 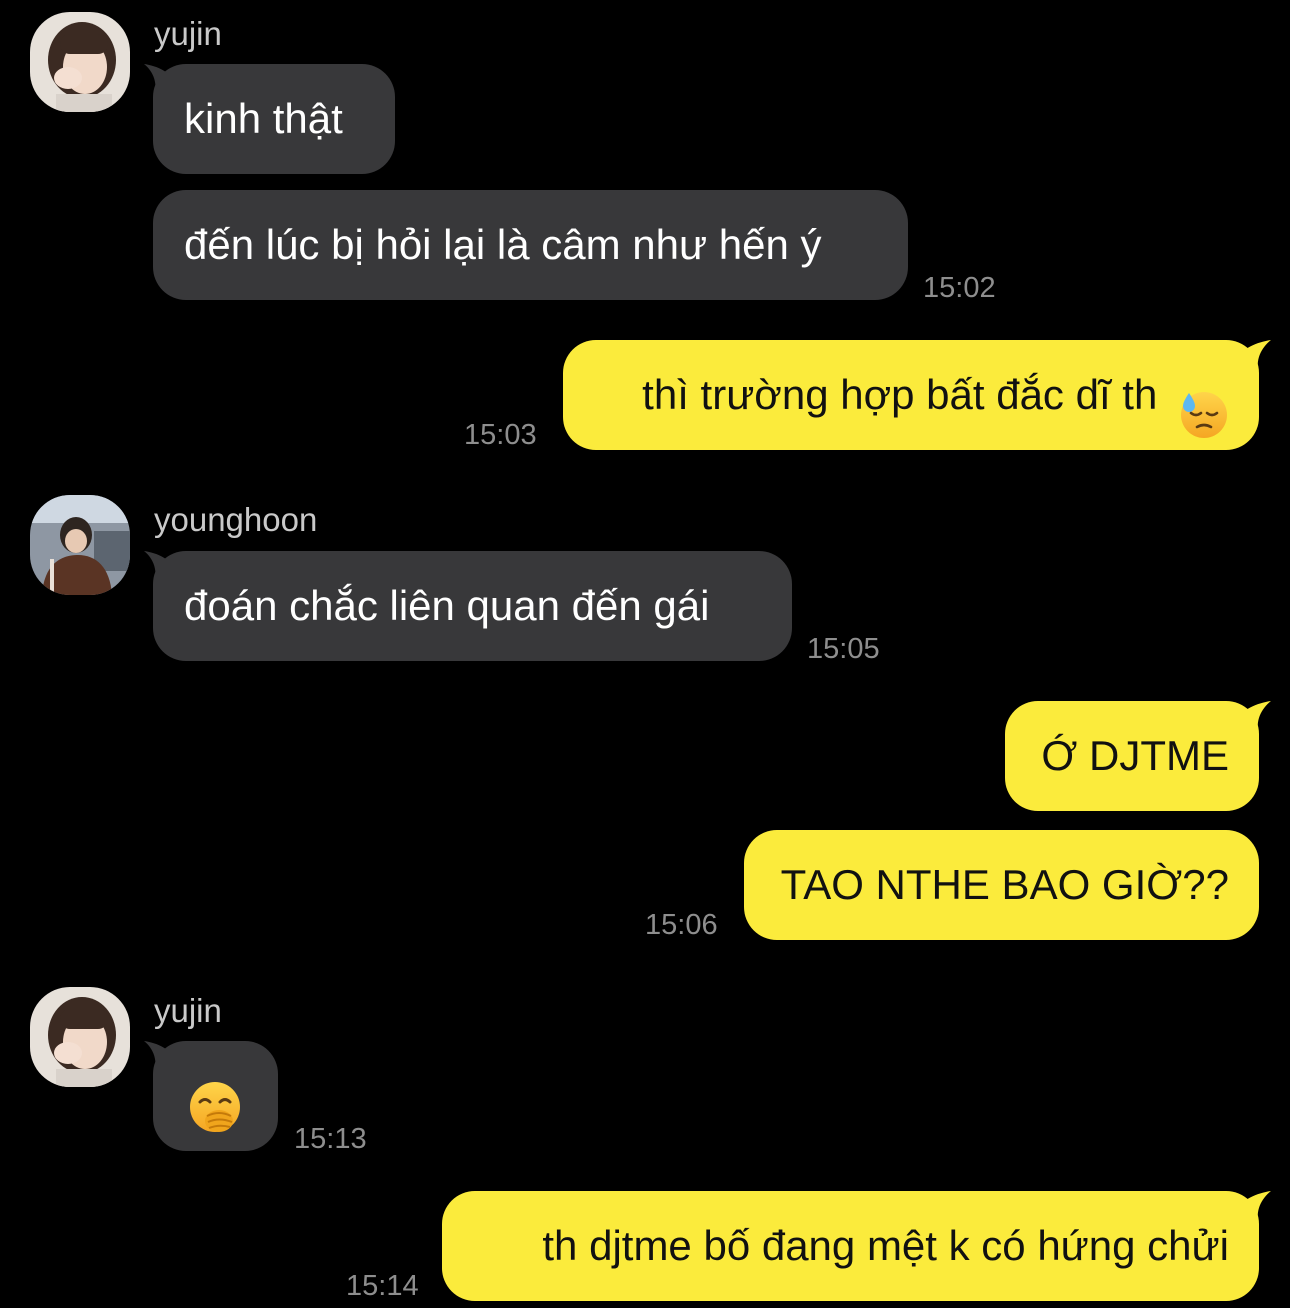 I want to click on message-text: đến lúc bị hỏi lại là câm như hến ý, so click(x=503, y=244).